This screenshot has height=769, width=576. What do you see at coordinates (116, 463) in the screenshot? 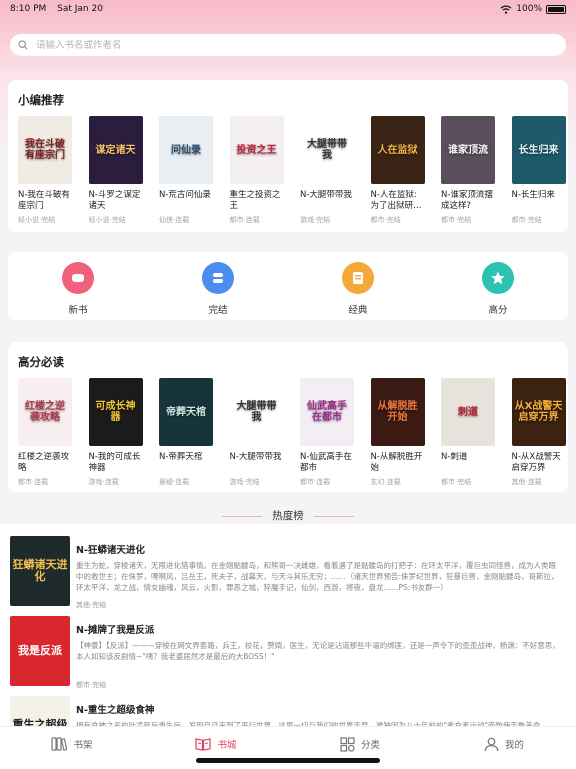
I see `book-title: N-我的可成长神器` at bounding box center [116, 463].